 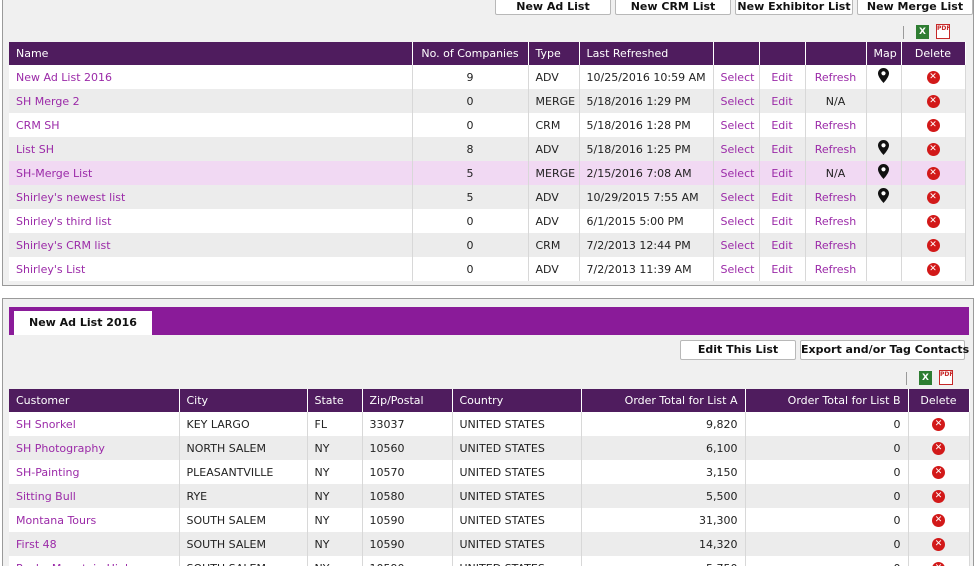 What do you see at coordinates (827, 472) in the screenshot?
I see `order-total-b: 0` at bounding box center [827, 472].